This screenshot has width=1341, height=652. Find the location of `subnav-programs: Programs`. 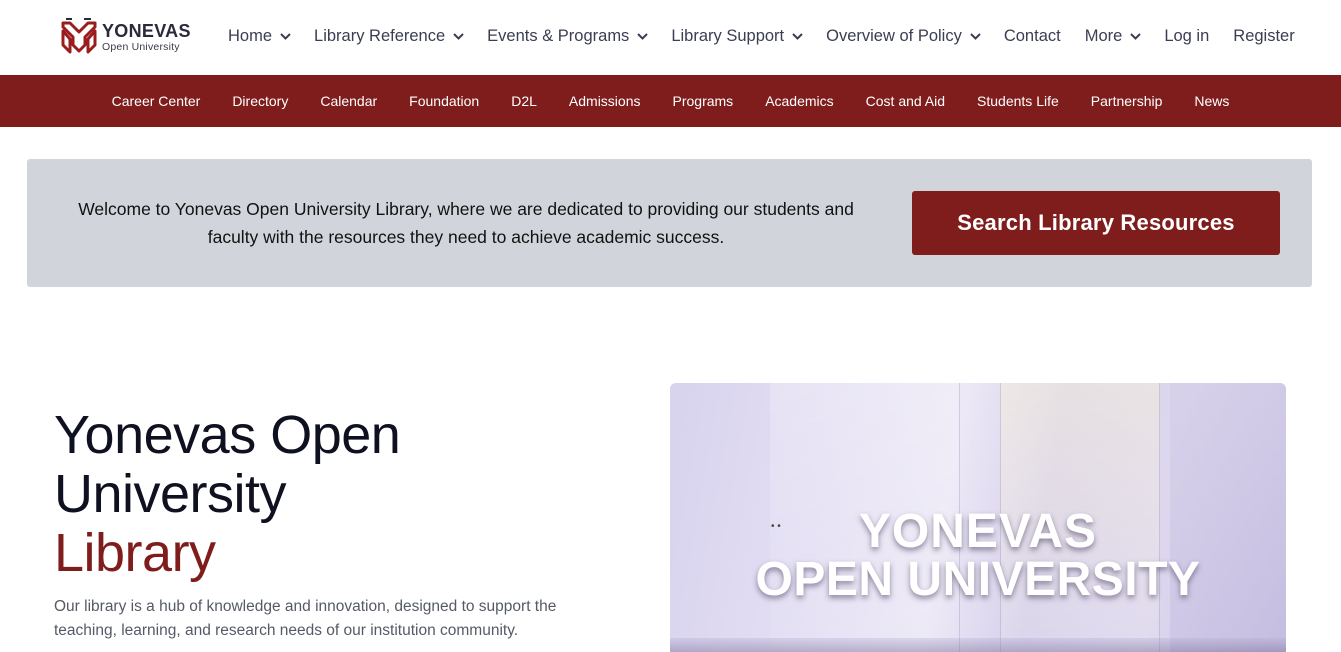

subnav-programs: Programs is located at coordinates (703, 101).